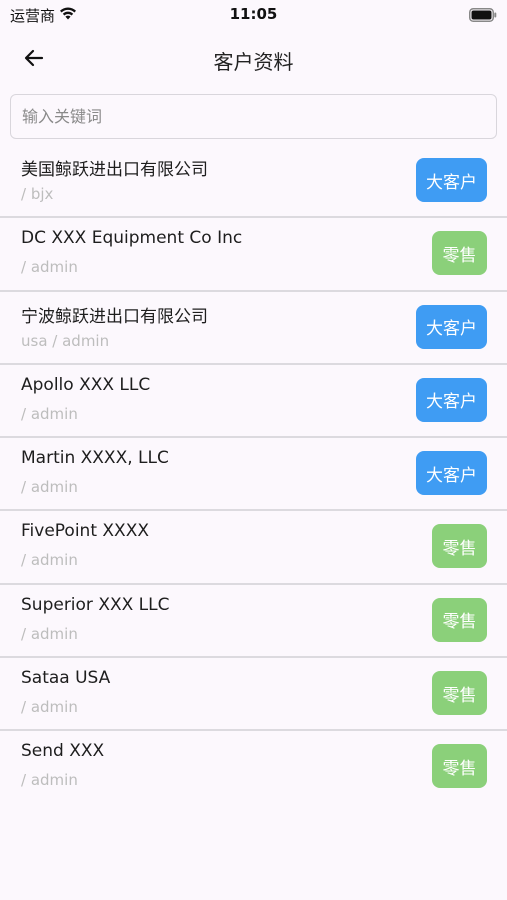 The width and height of the screenshot is (507, 900). I want to click on status-bar: 运营商 11:05, so click(253, 14).